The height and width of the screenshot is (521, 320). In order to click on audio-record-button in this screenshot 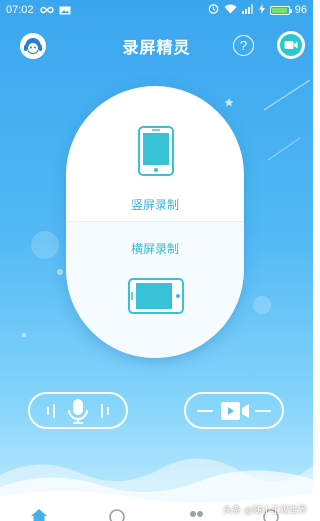, I will do `click(78, 410)`.